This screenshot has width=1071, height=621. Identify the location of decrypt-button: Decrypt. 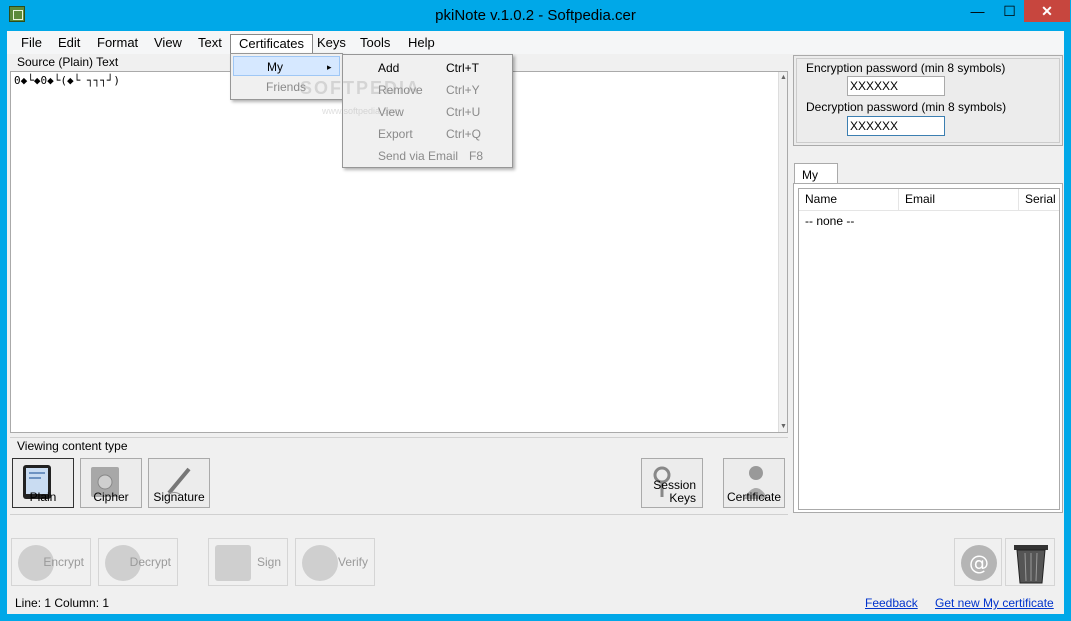
(138, 562).